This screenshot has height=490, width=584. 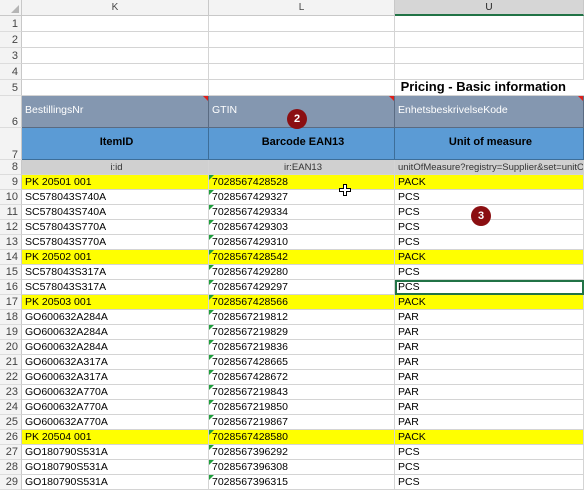 I want to click on ean-cell: 7028567429297, so click(x=302, y=287).